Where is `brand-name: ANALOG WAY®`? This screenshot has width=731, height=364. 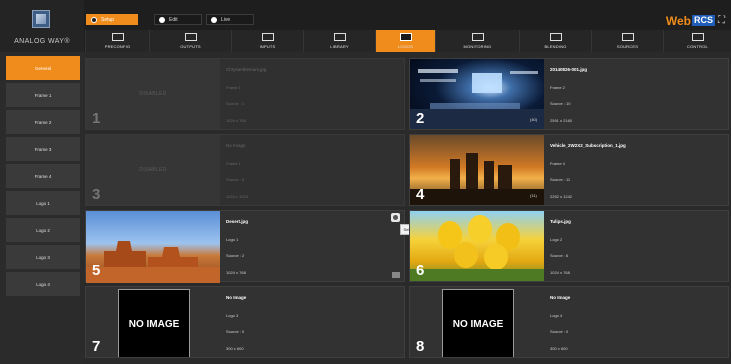 brand-name: ANALOG WAY® is located at coordinates (42, 41).